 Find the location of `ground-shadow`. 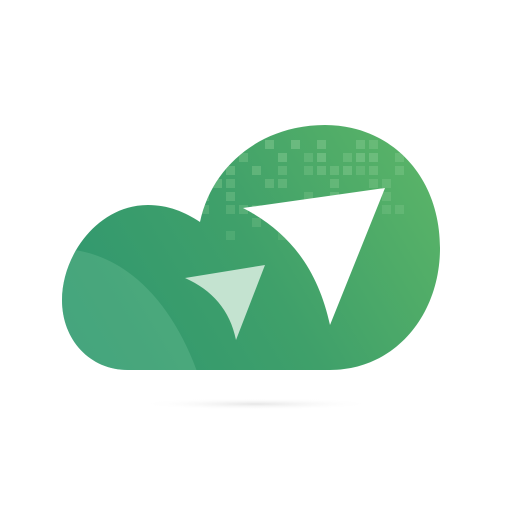

ground-shadow is located at coordinates (256, 404).